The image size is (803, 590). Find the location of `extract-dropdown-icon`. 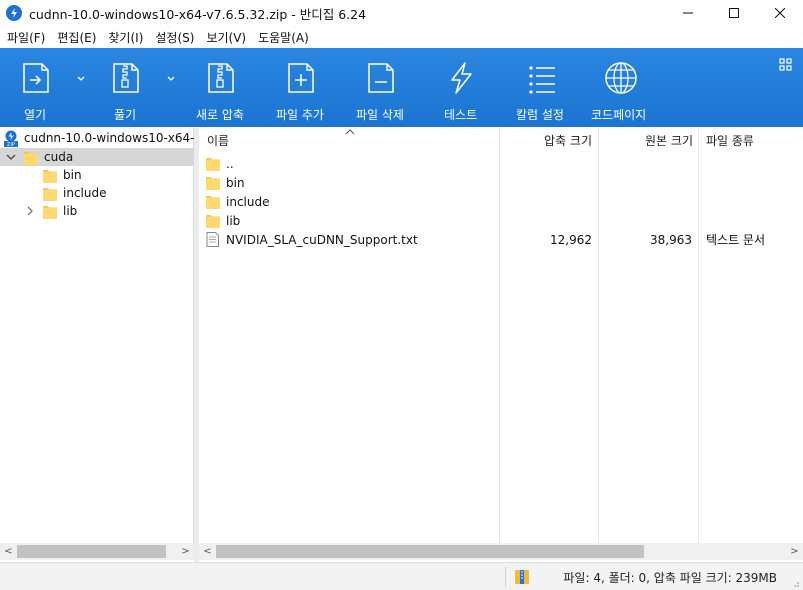

extract-dropdown-icon is located at coordinates (171, 79).